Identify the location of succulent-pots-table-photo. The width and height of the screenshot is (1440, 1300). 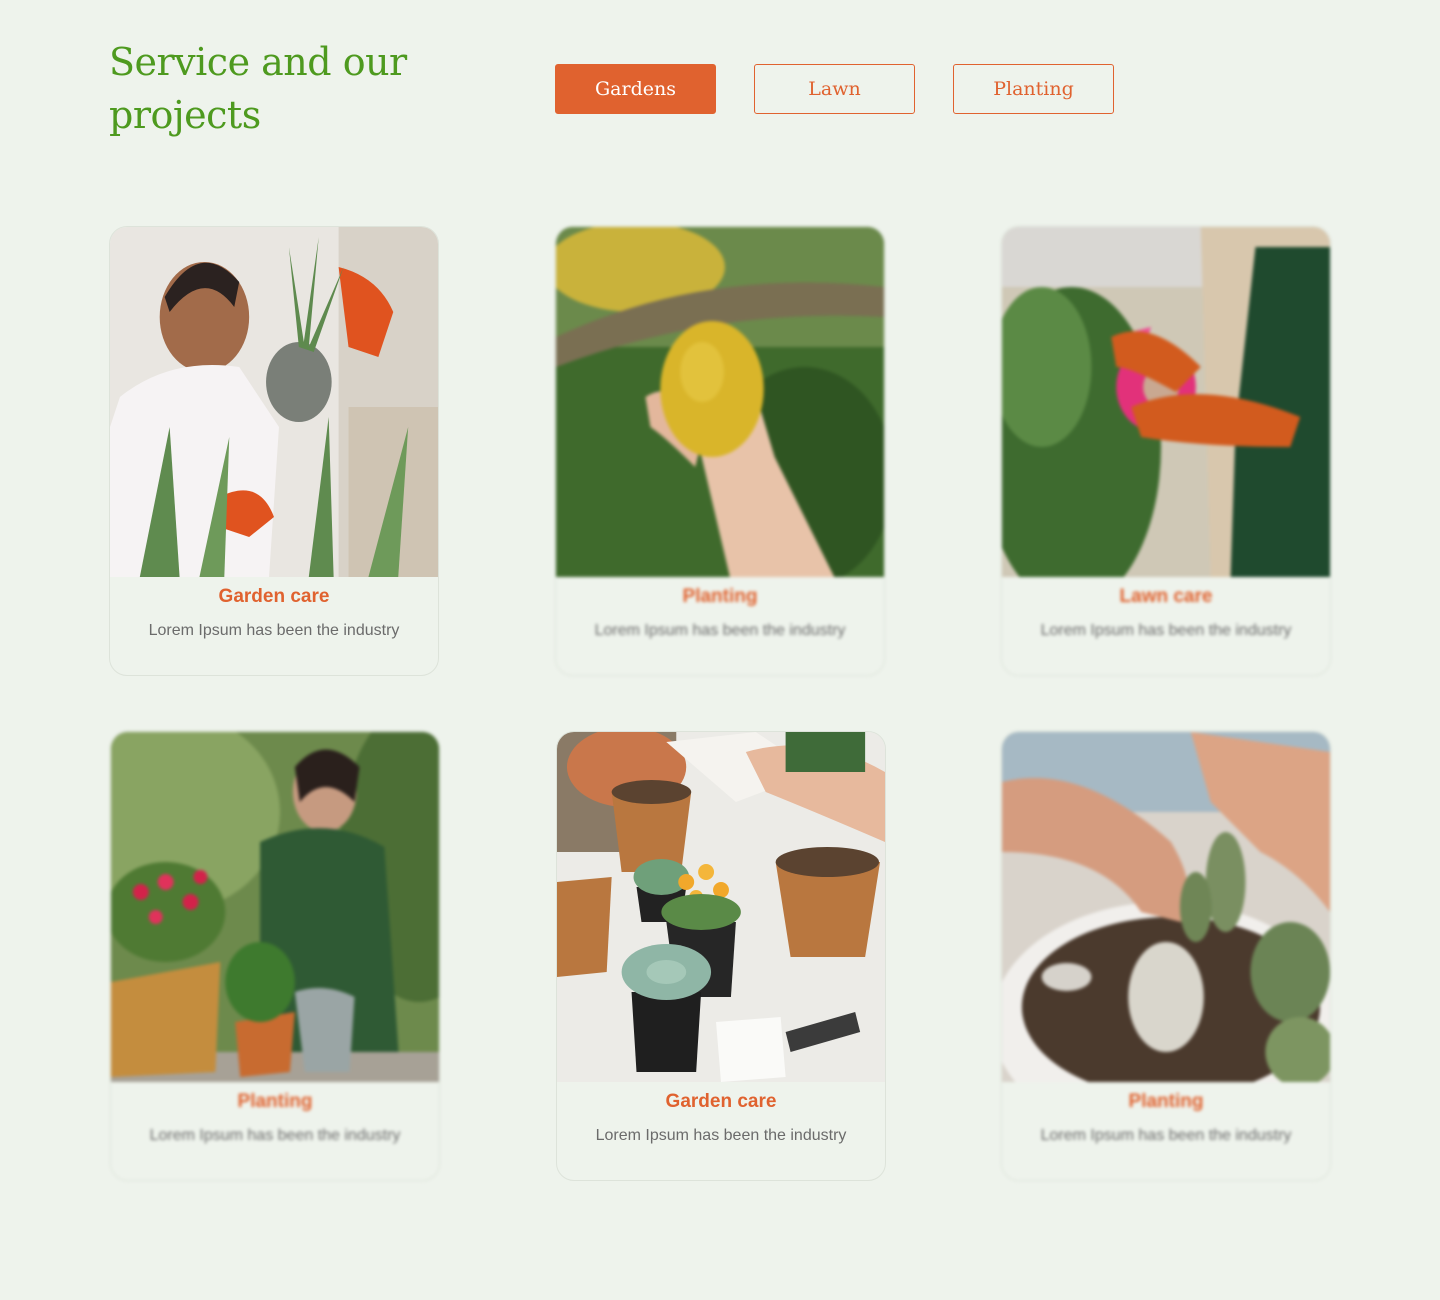
(721, 907).